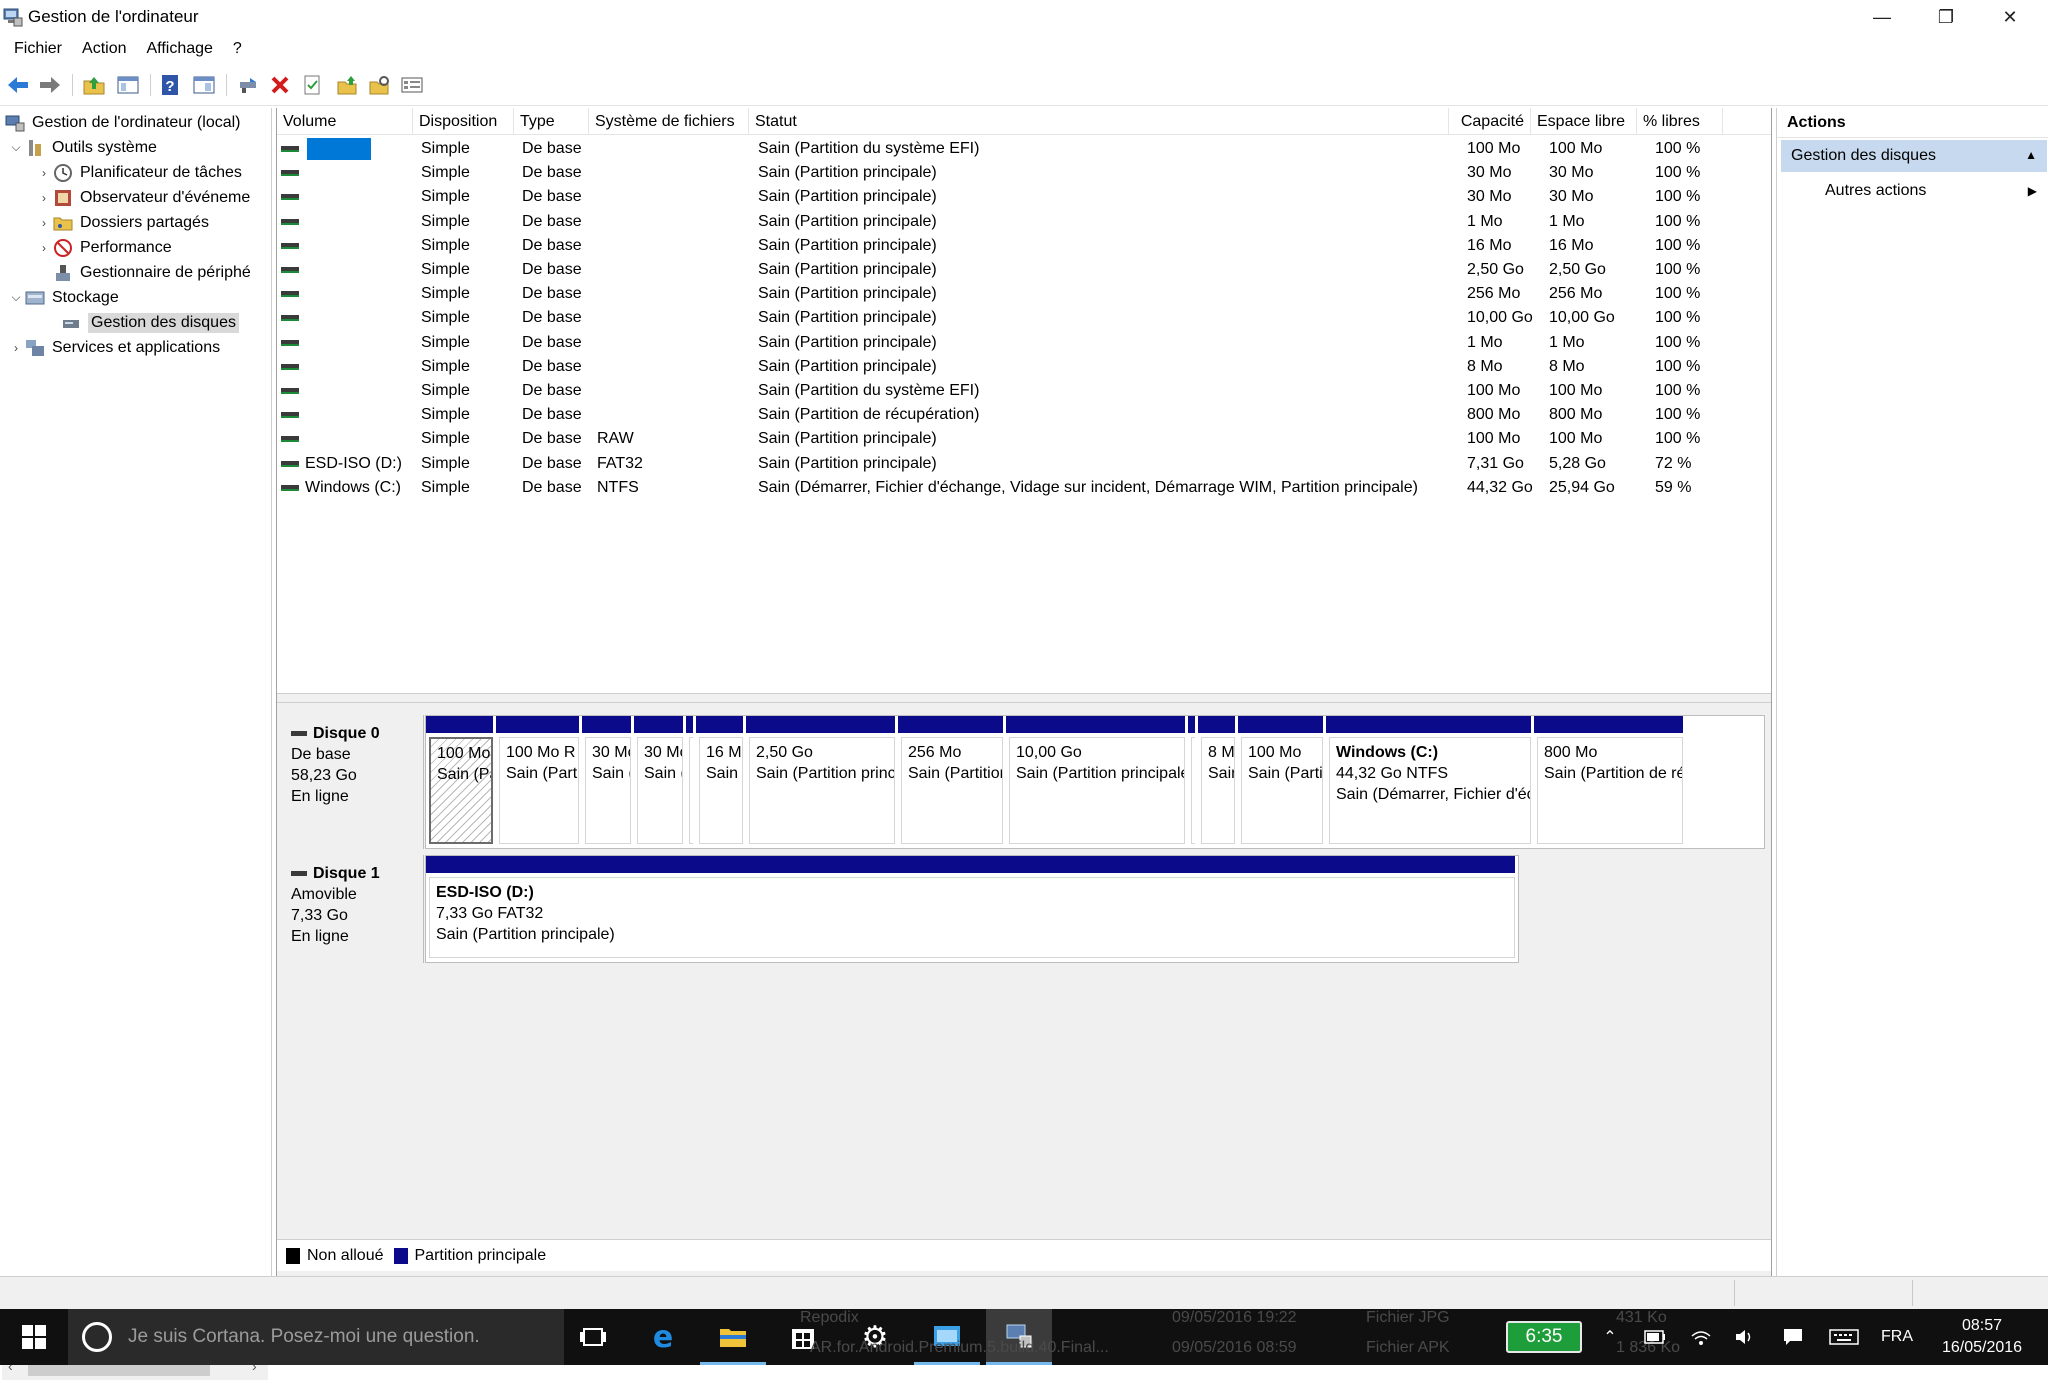 This screenshot has height=1380, width=2048. Describe the element at coordinates (122, 222) in the screenshot. I see `tree-item-shared: › Dossiers partagés` at that location.